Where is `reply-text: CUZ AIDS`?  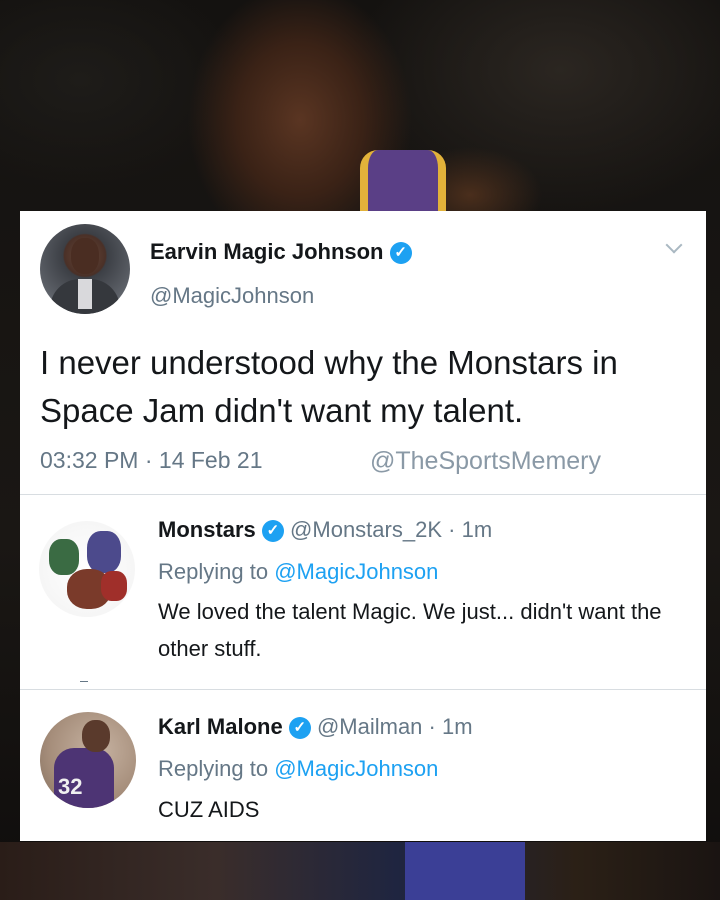
reply-text: CUZ AIDS is located at coordinates (209, 809).